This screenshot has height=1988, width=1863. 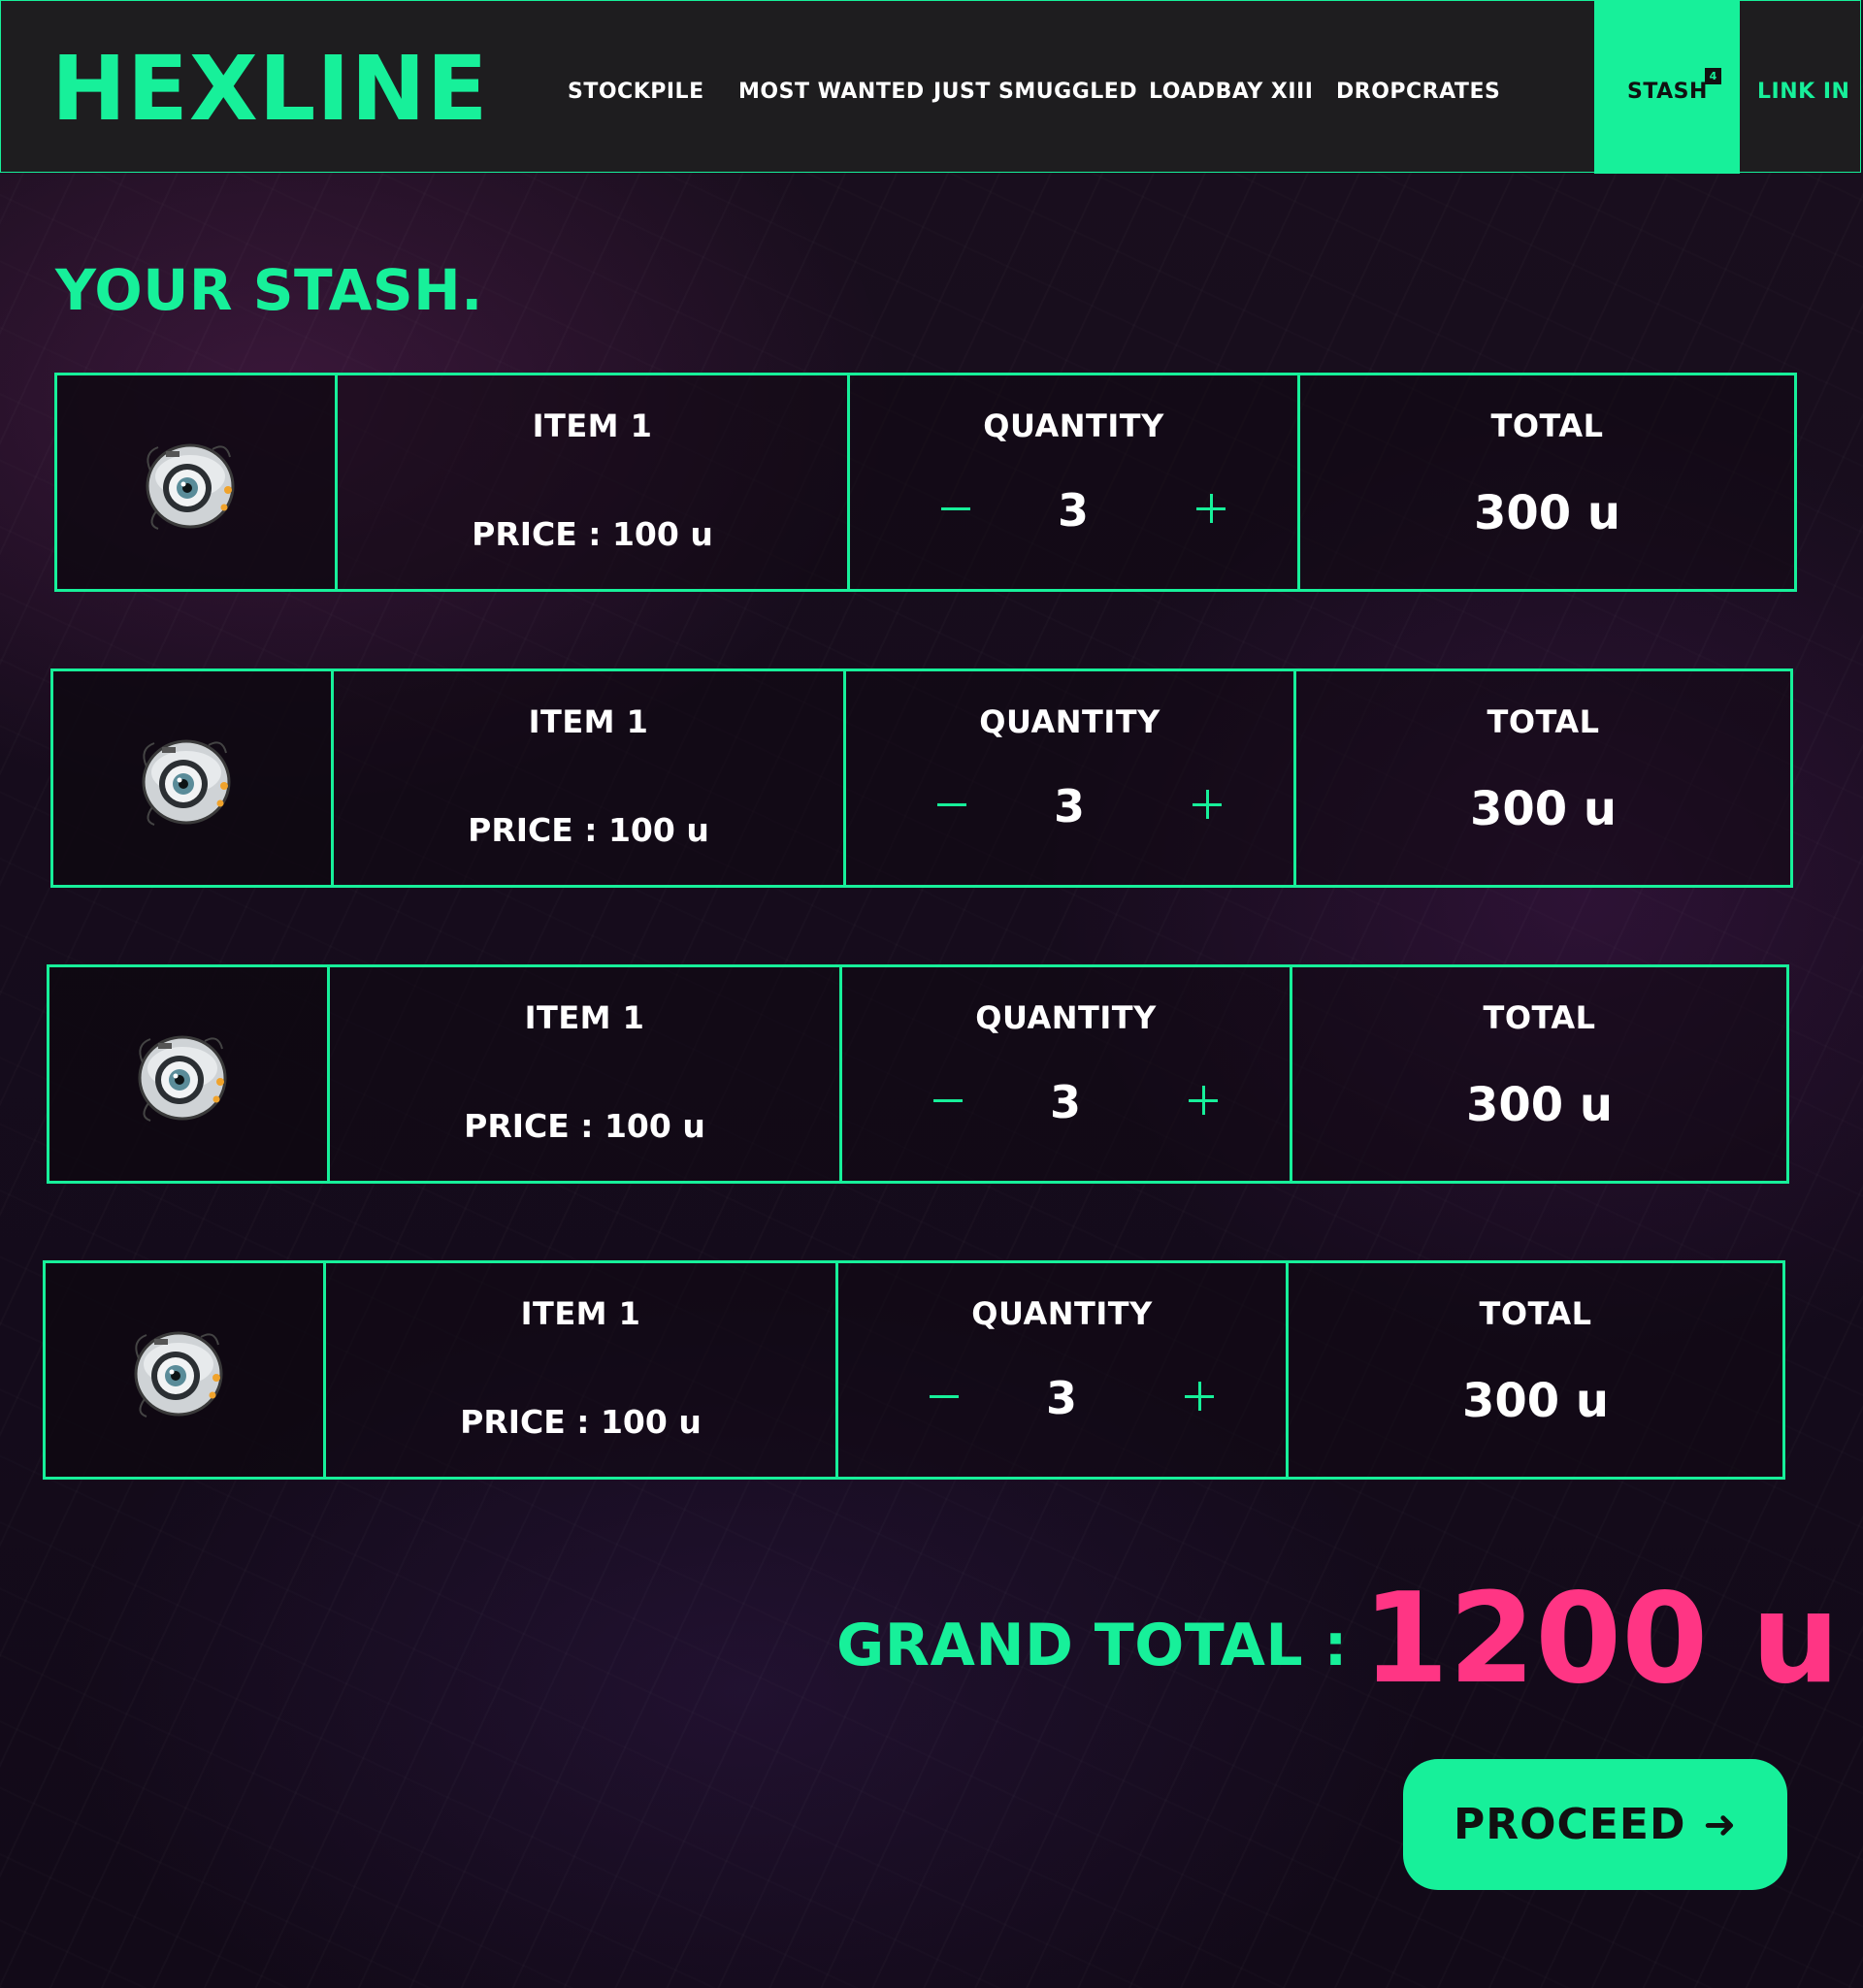 I want to click on grand-total-value: 1200 u, so click(x=1601, y=1639).